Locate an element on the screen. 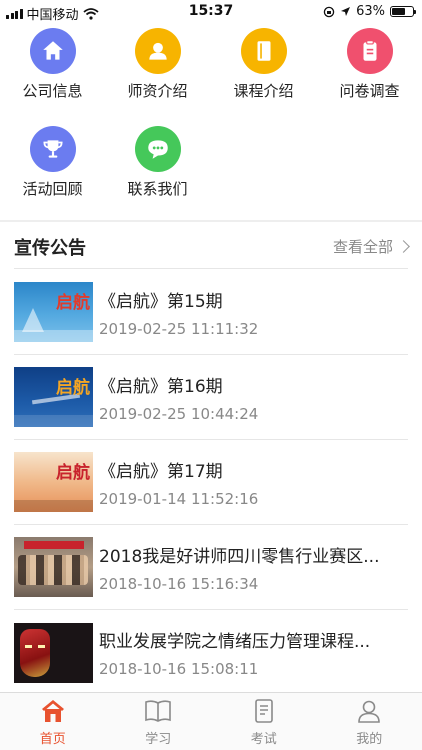 This screenshot has width=422, height=750. exam-icon is located at coordinates (264, 711).